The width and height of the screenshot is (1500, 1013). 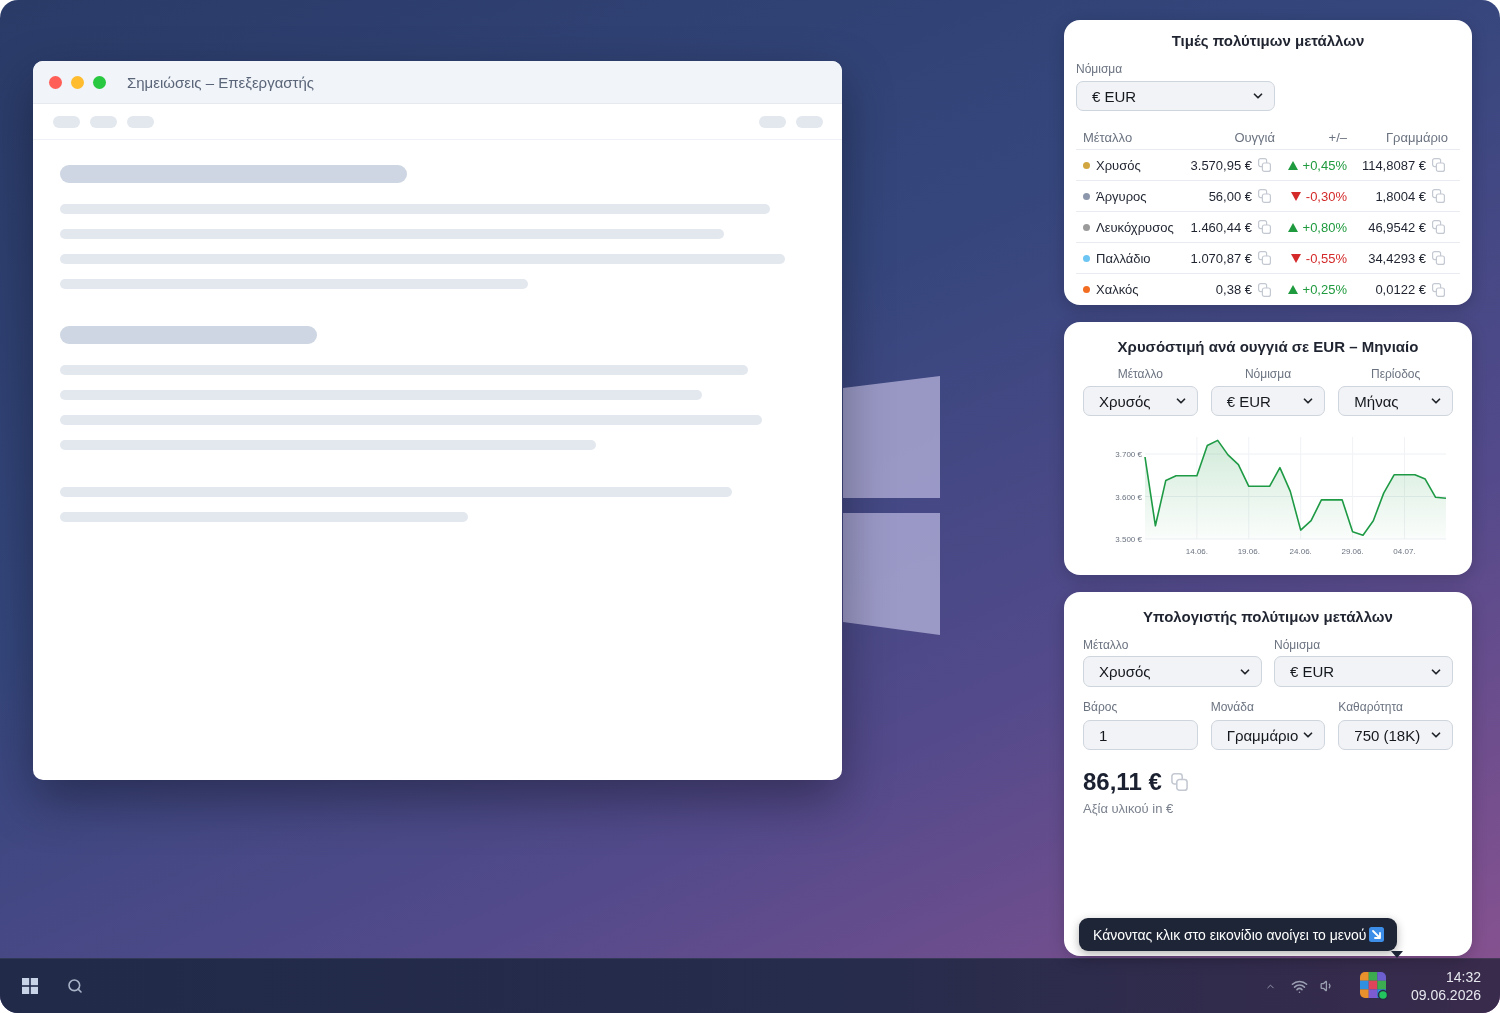 I want to click on x-axis-label: 29.06., so click(x=1352, y=551).